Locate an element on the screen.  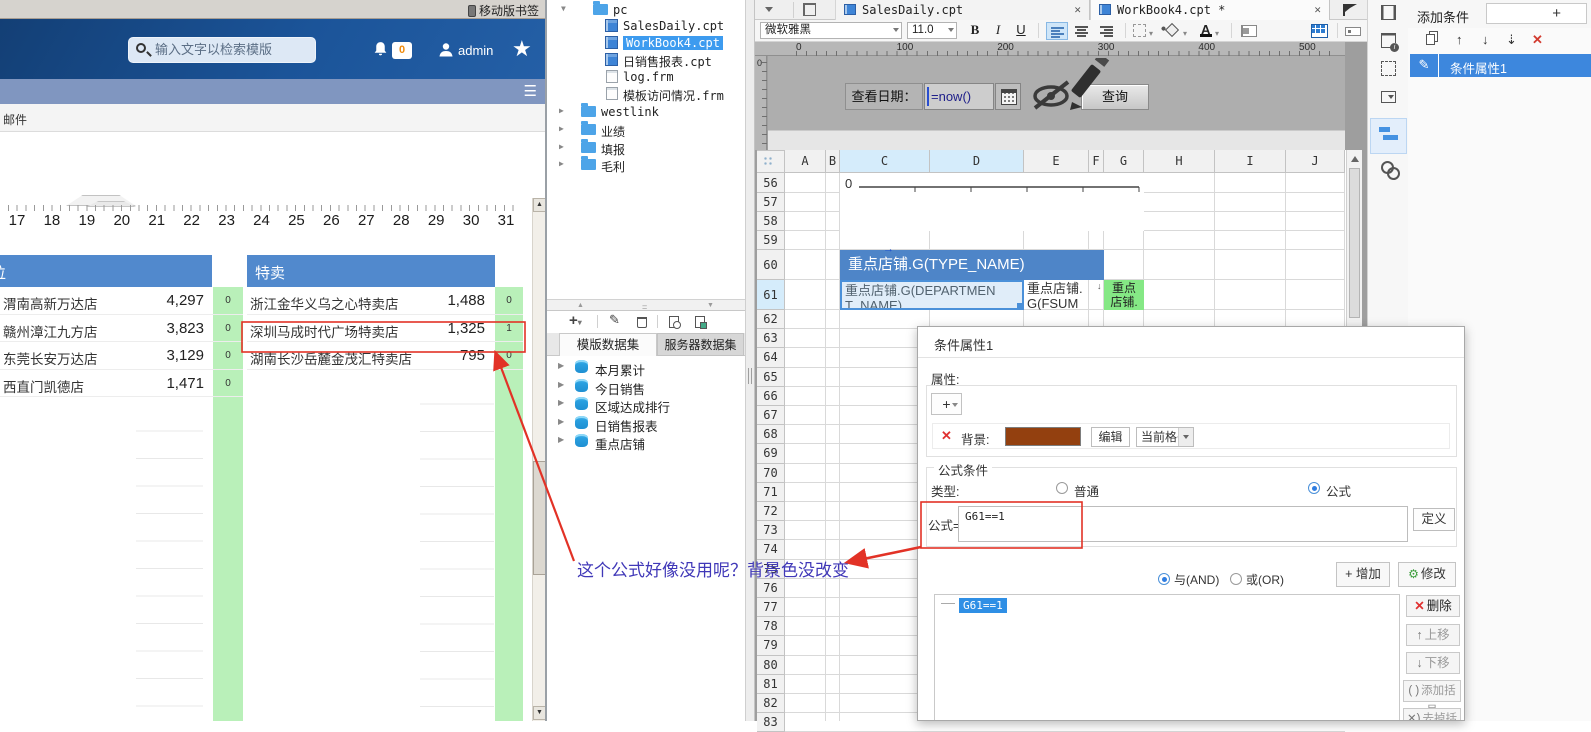
grid-row-header: 83 is located at coordinates (771, 722).